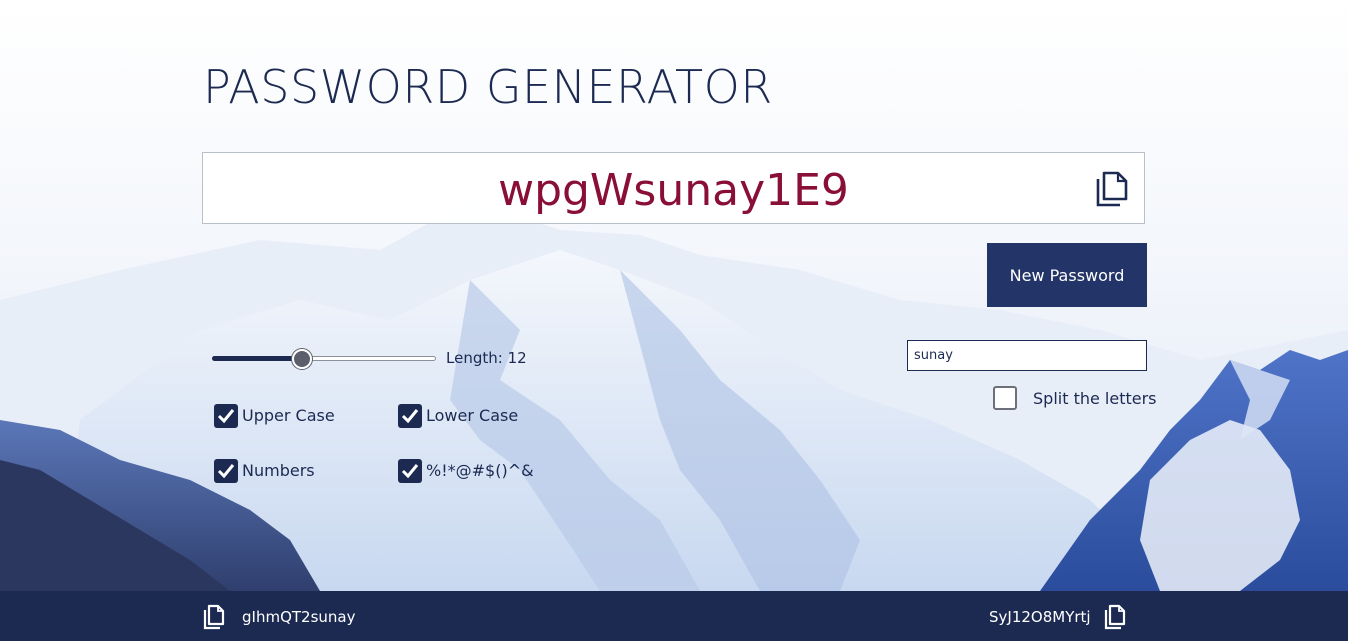  I want to click on length-value: 12, so click(517, 358).